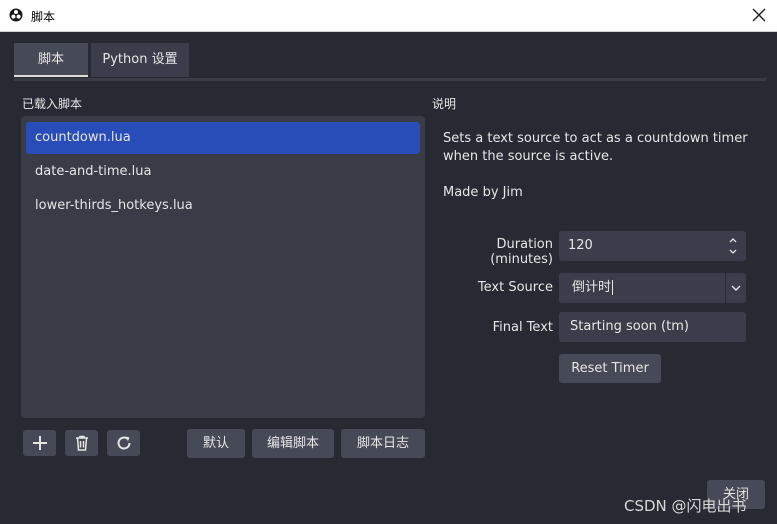  I want to click on final-text-input: Starting soon (tm), so click(652, 327).